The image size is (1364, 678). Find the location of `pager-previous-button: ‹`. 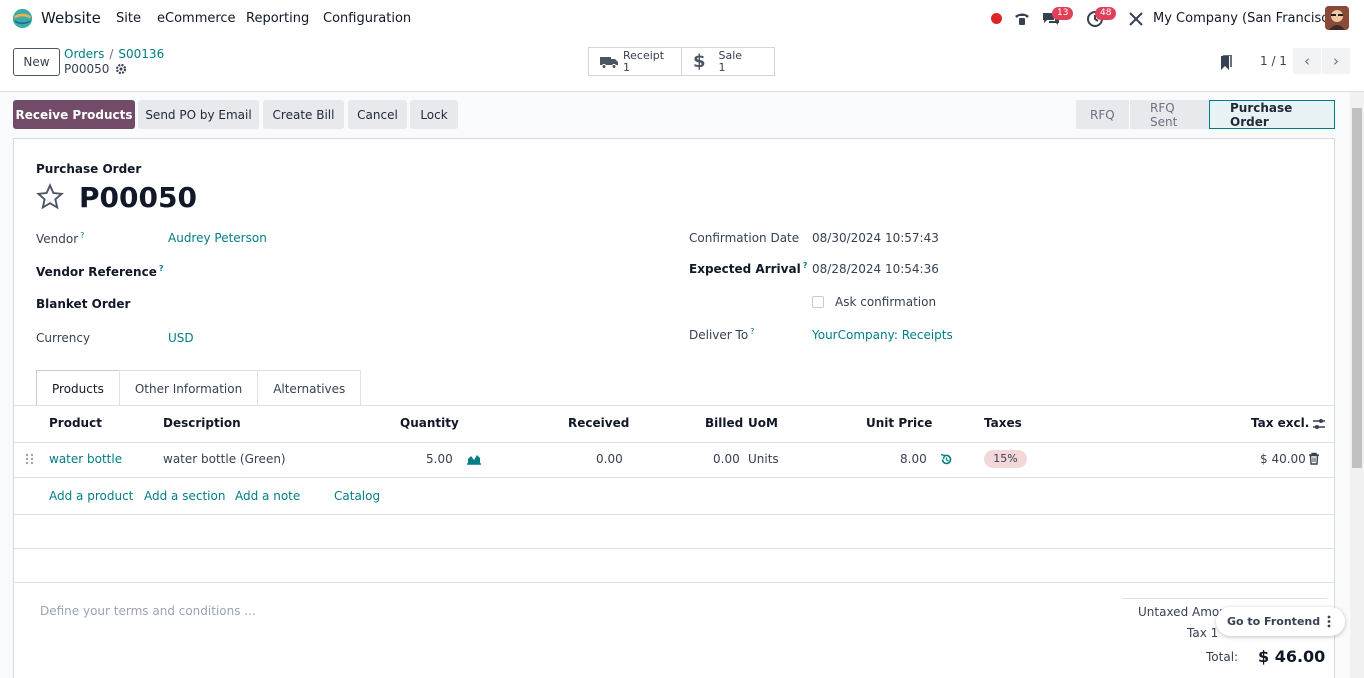

pager-previous-button: ‹ is located at coordinates (1307, 61).